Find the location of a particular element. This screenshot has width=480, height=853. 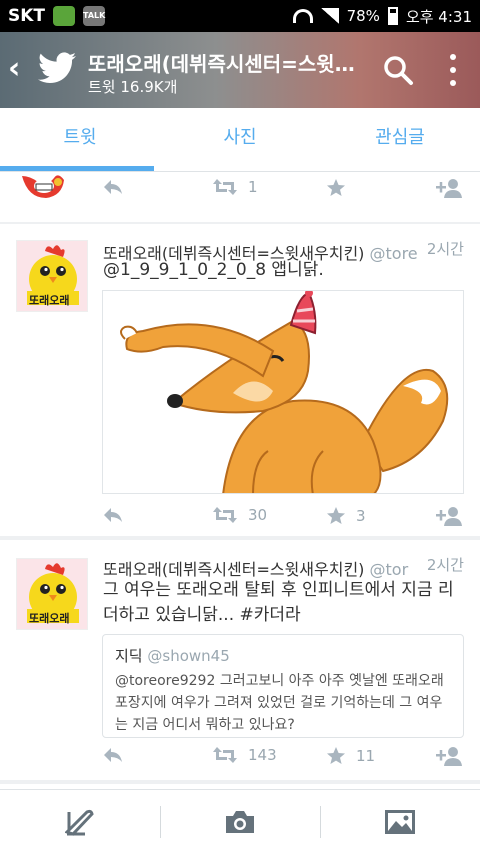

gallery-button is located at coordinates (400, 821).